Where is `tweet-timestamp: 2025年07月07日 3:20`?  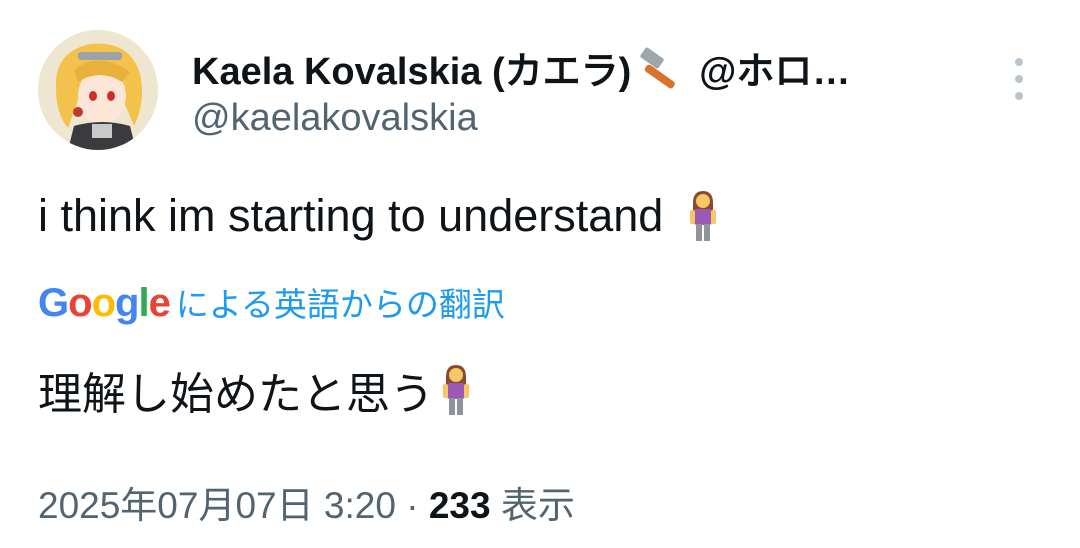 tweet-timestamp: 2025年07月07日 3:20 is located at coordinates (217, 505).